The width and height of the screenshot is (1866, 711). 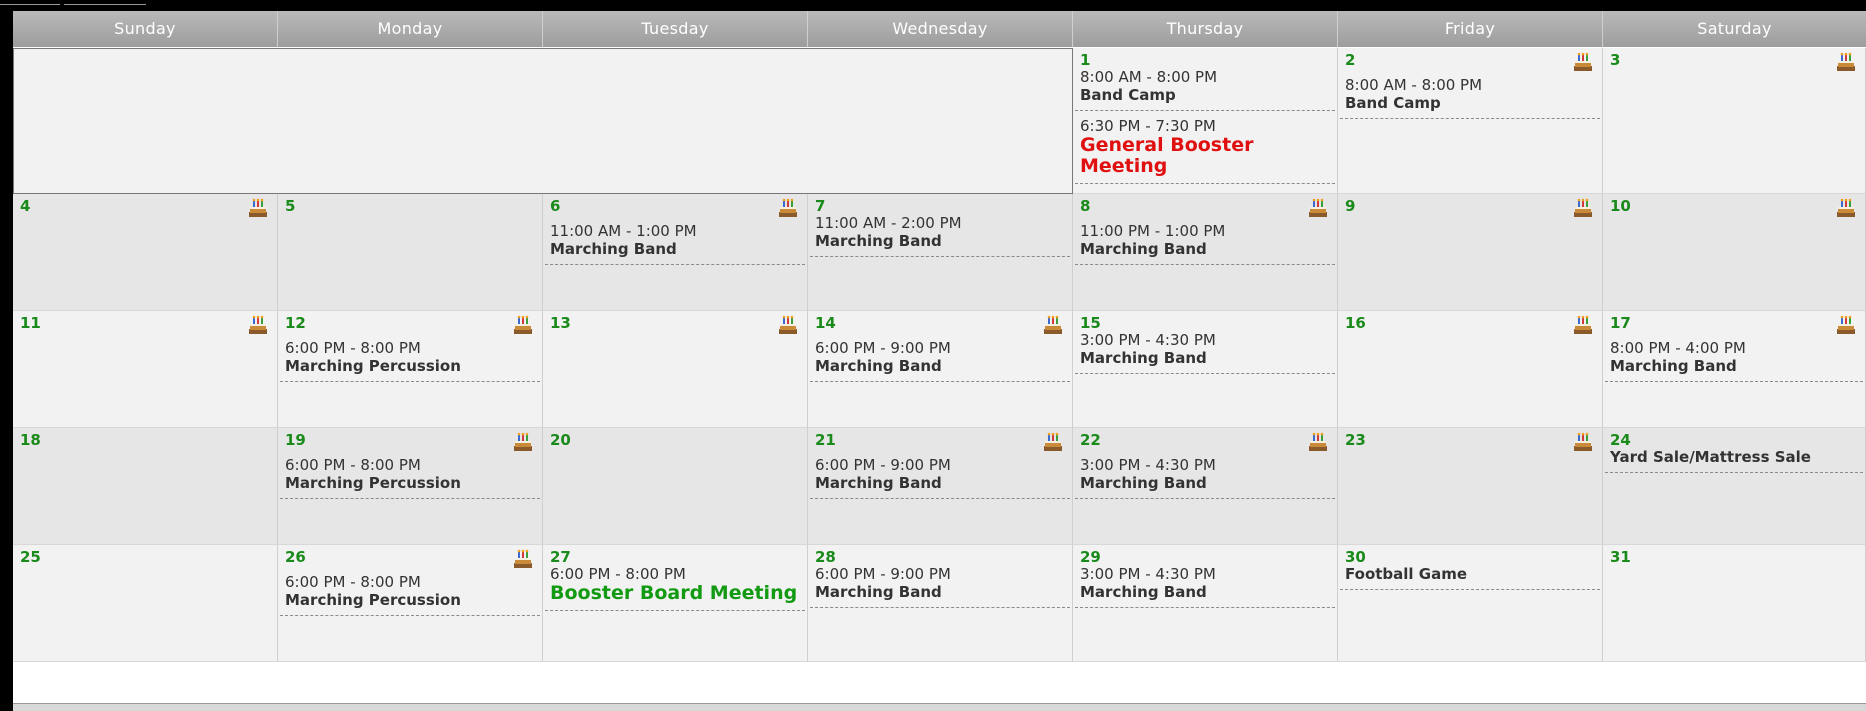 What do you see at coordinates (295, 557) in the screenshot?
I see `day-number: 26` at bounding box center [295, 557].